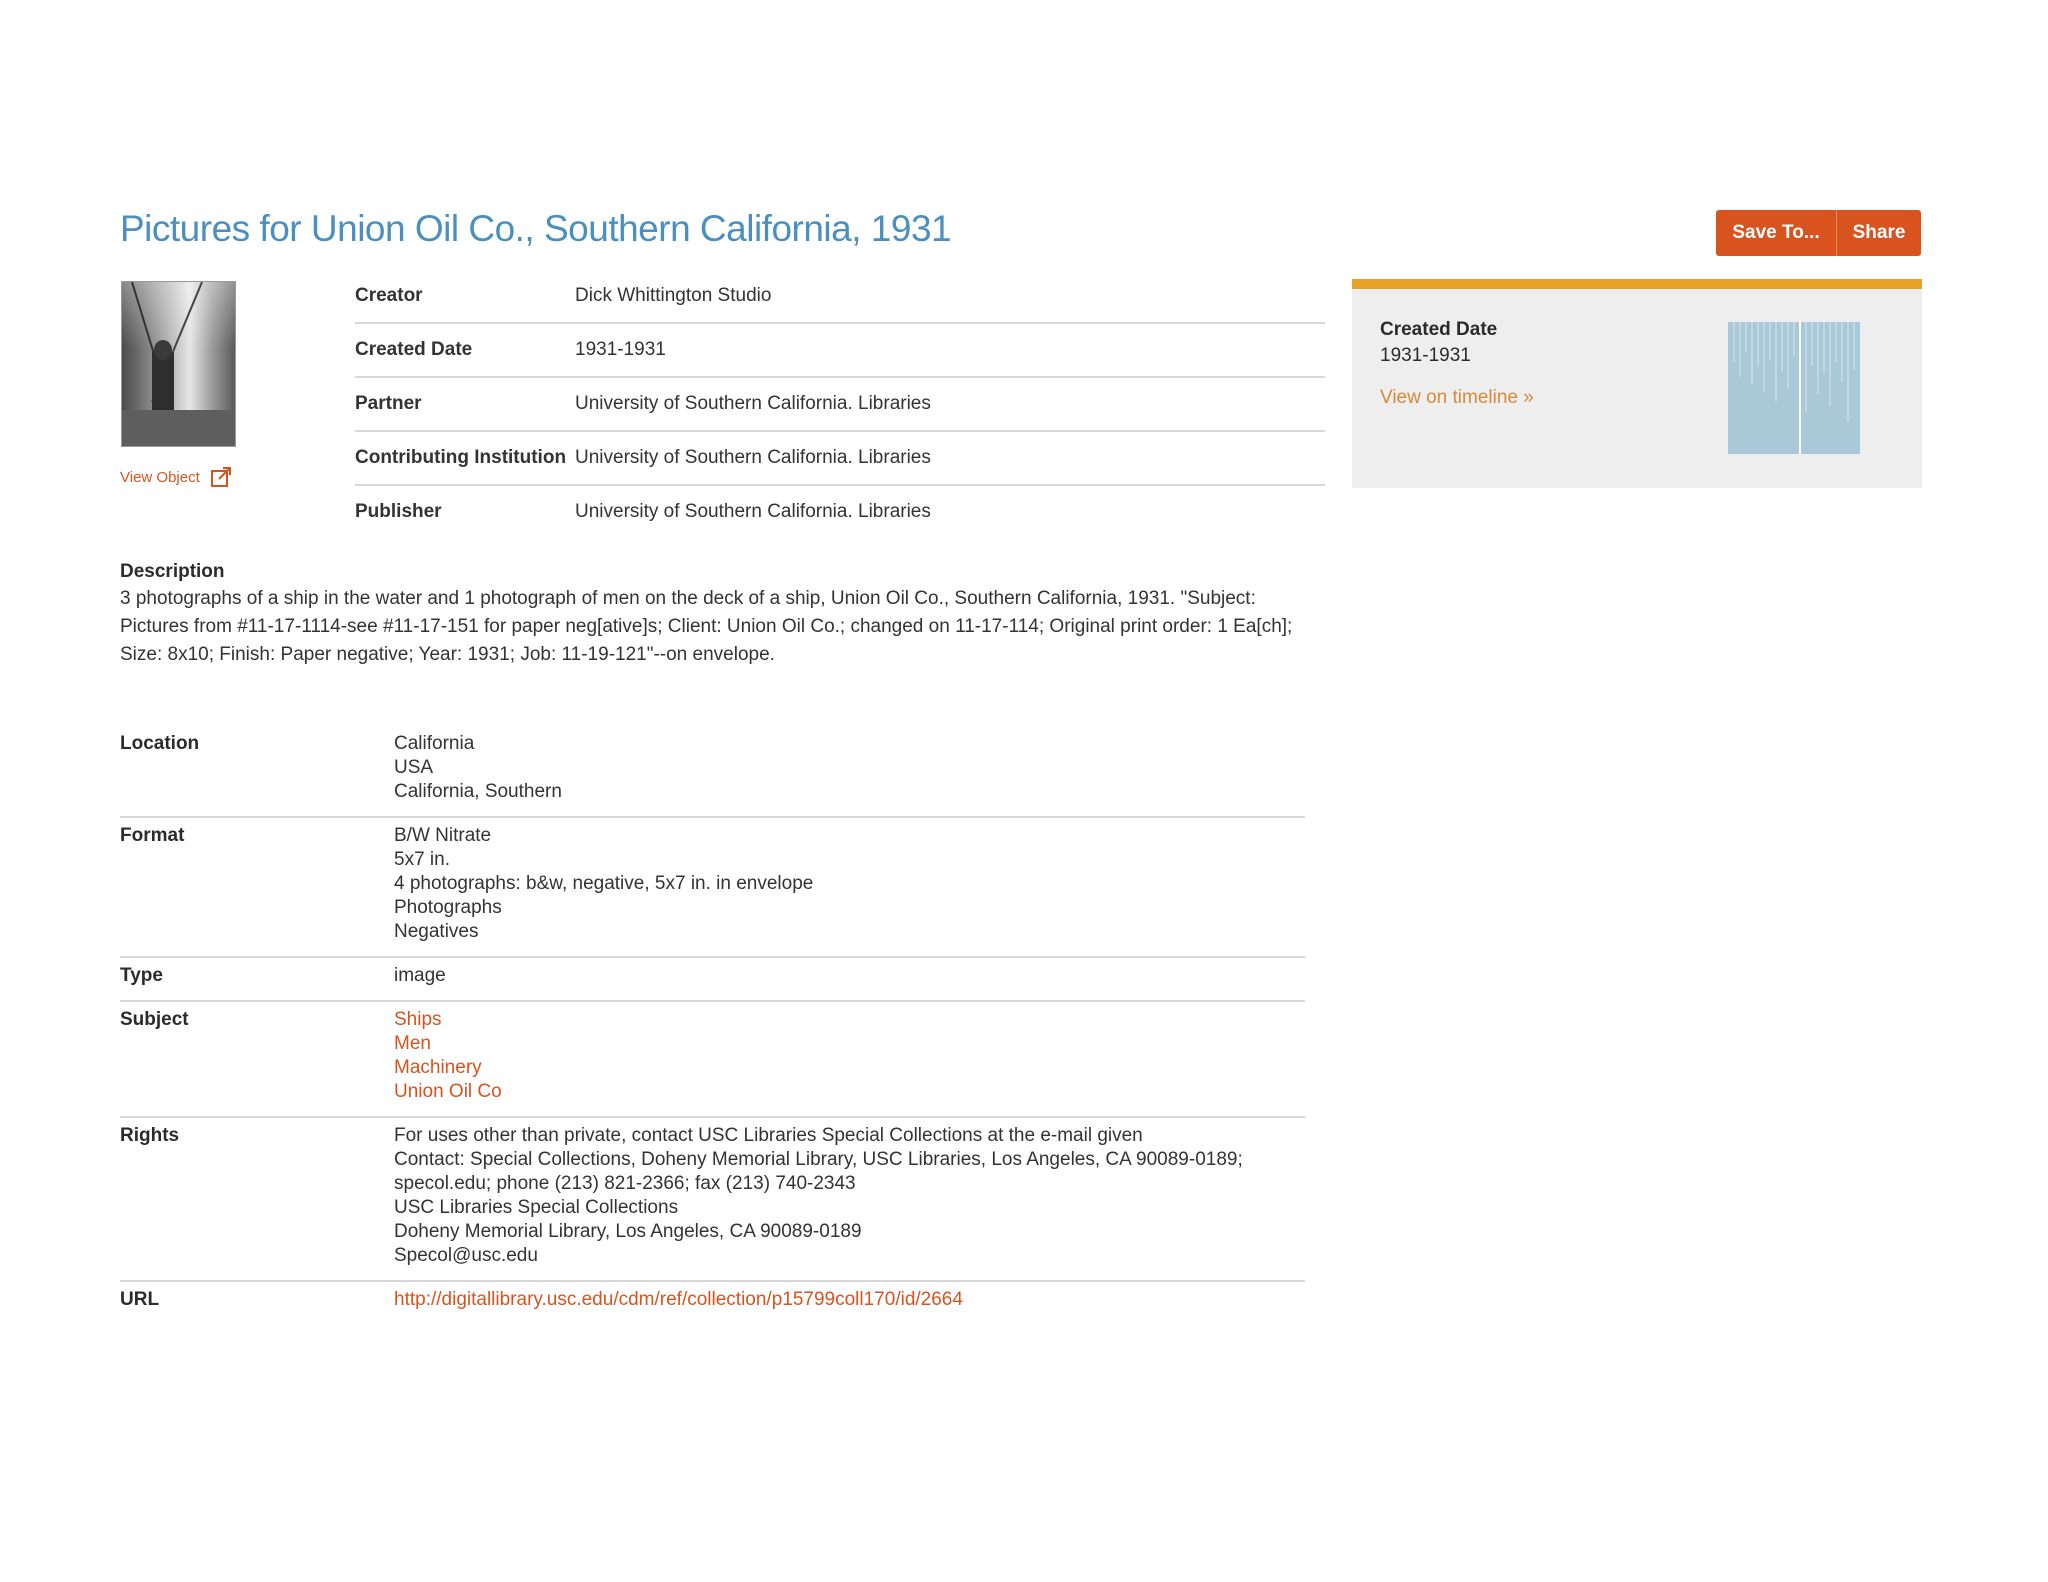 The image size is (2048, 1582). What do you see at coordinates (448, 1044) in the screenshot?
I see `subject-link-men: Men` at bounding box center [448, 1044].